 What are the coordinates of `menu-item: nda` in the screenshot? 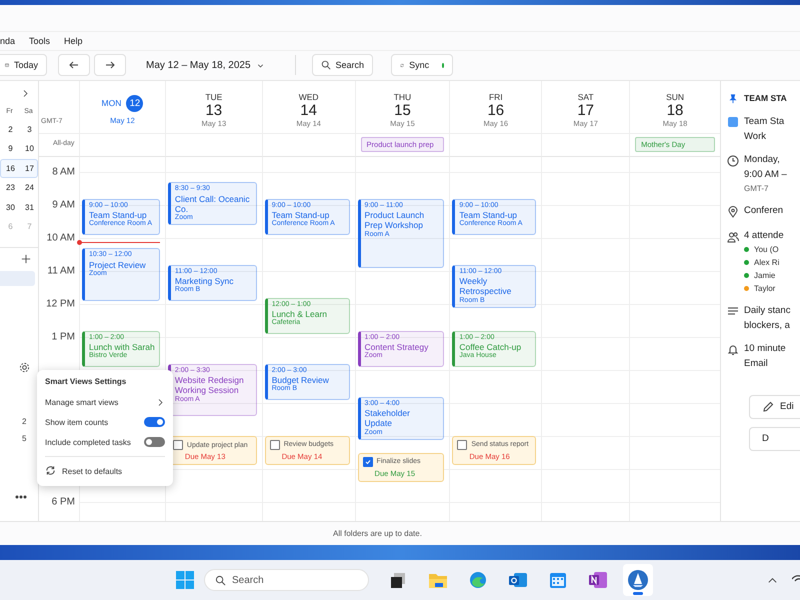 It's located at (8, 41).